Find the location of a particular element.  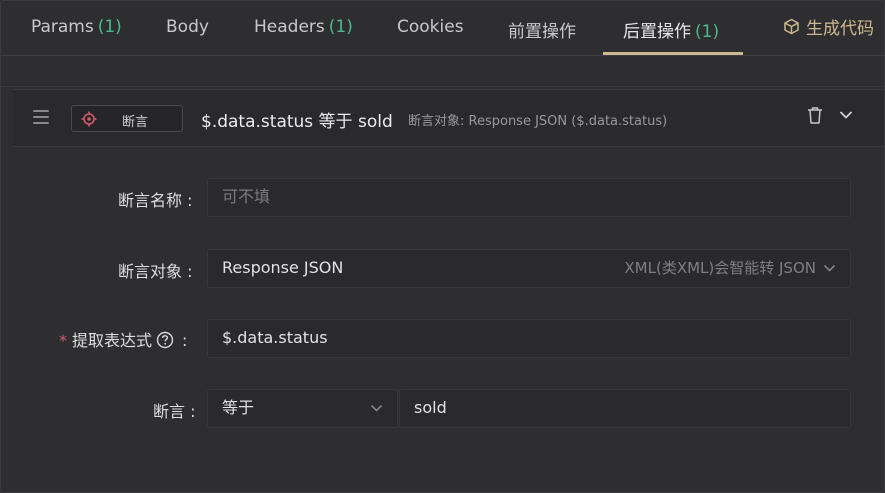

tab-body: Body is located at coordinates (187, 27).